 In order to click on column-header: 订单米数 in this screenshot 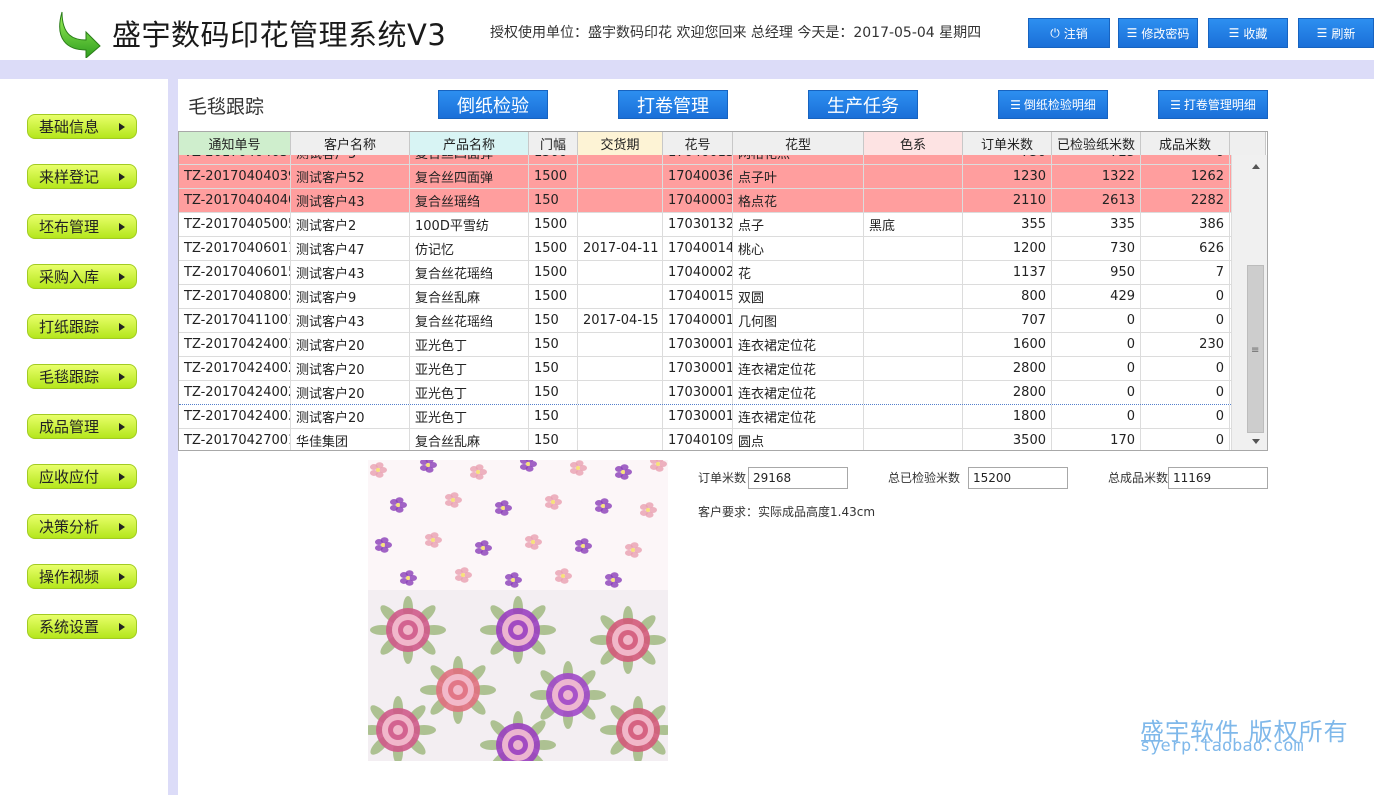, I will do `click(1007, 143)`.